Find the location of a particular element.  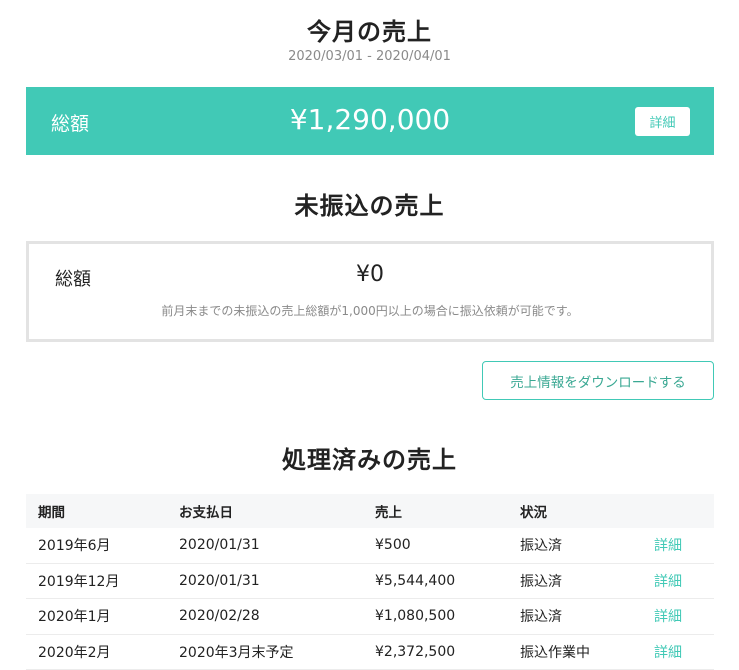

unpaid-note: 前月末までの未振込の売上総額が1,000円以上の場合に振込依頼が可能です。 is located at coordinates (370, 311).